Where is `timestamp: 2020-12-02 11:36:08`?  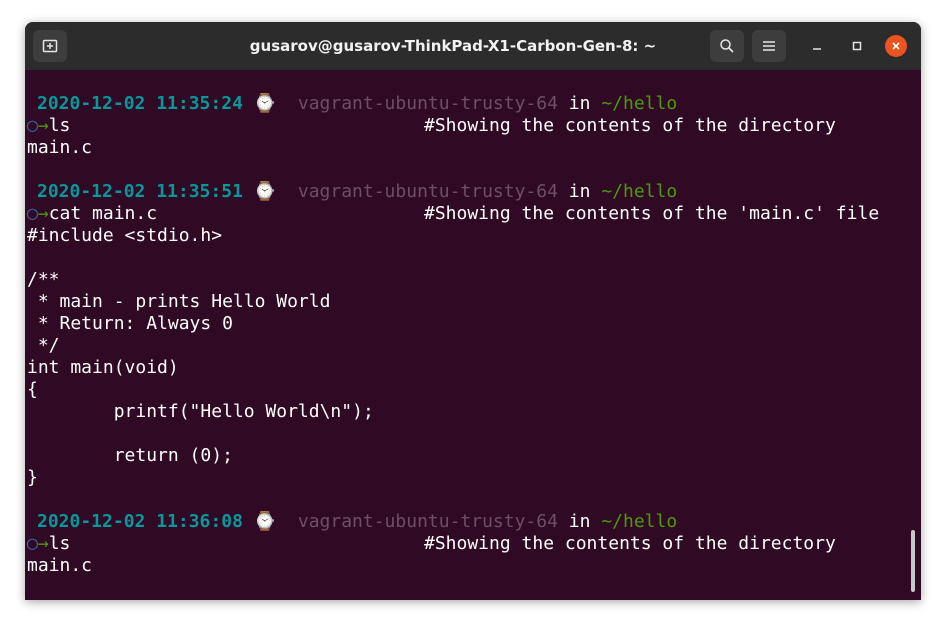 timestamp: 2020-12-02 11:36:08 is located at coordinates (140, 521).